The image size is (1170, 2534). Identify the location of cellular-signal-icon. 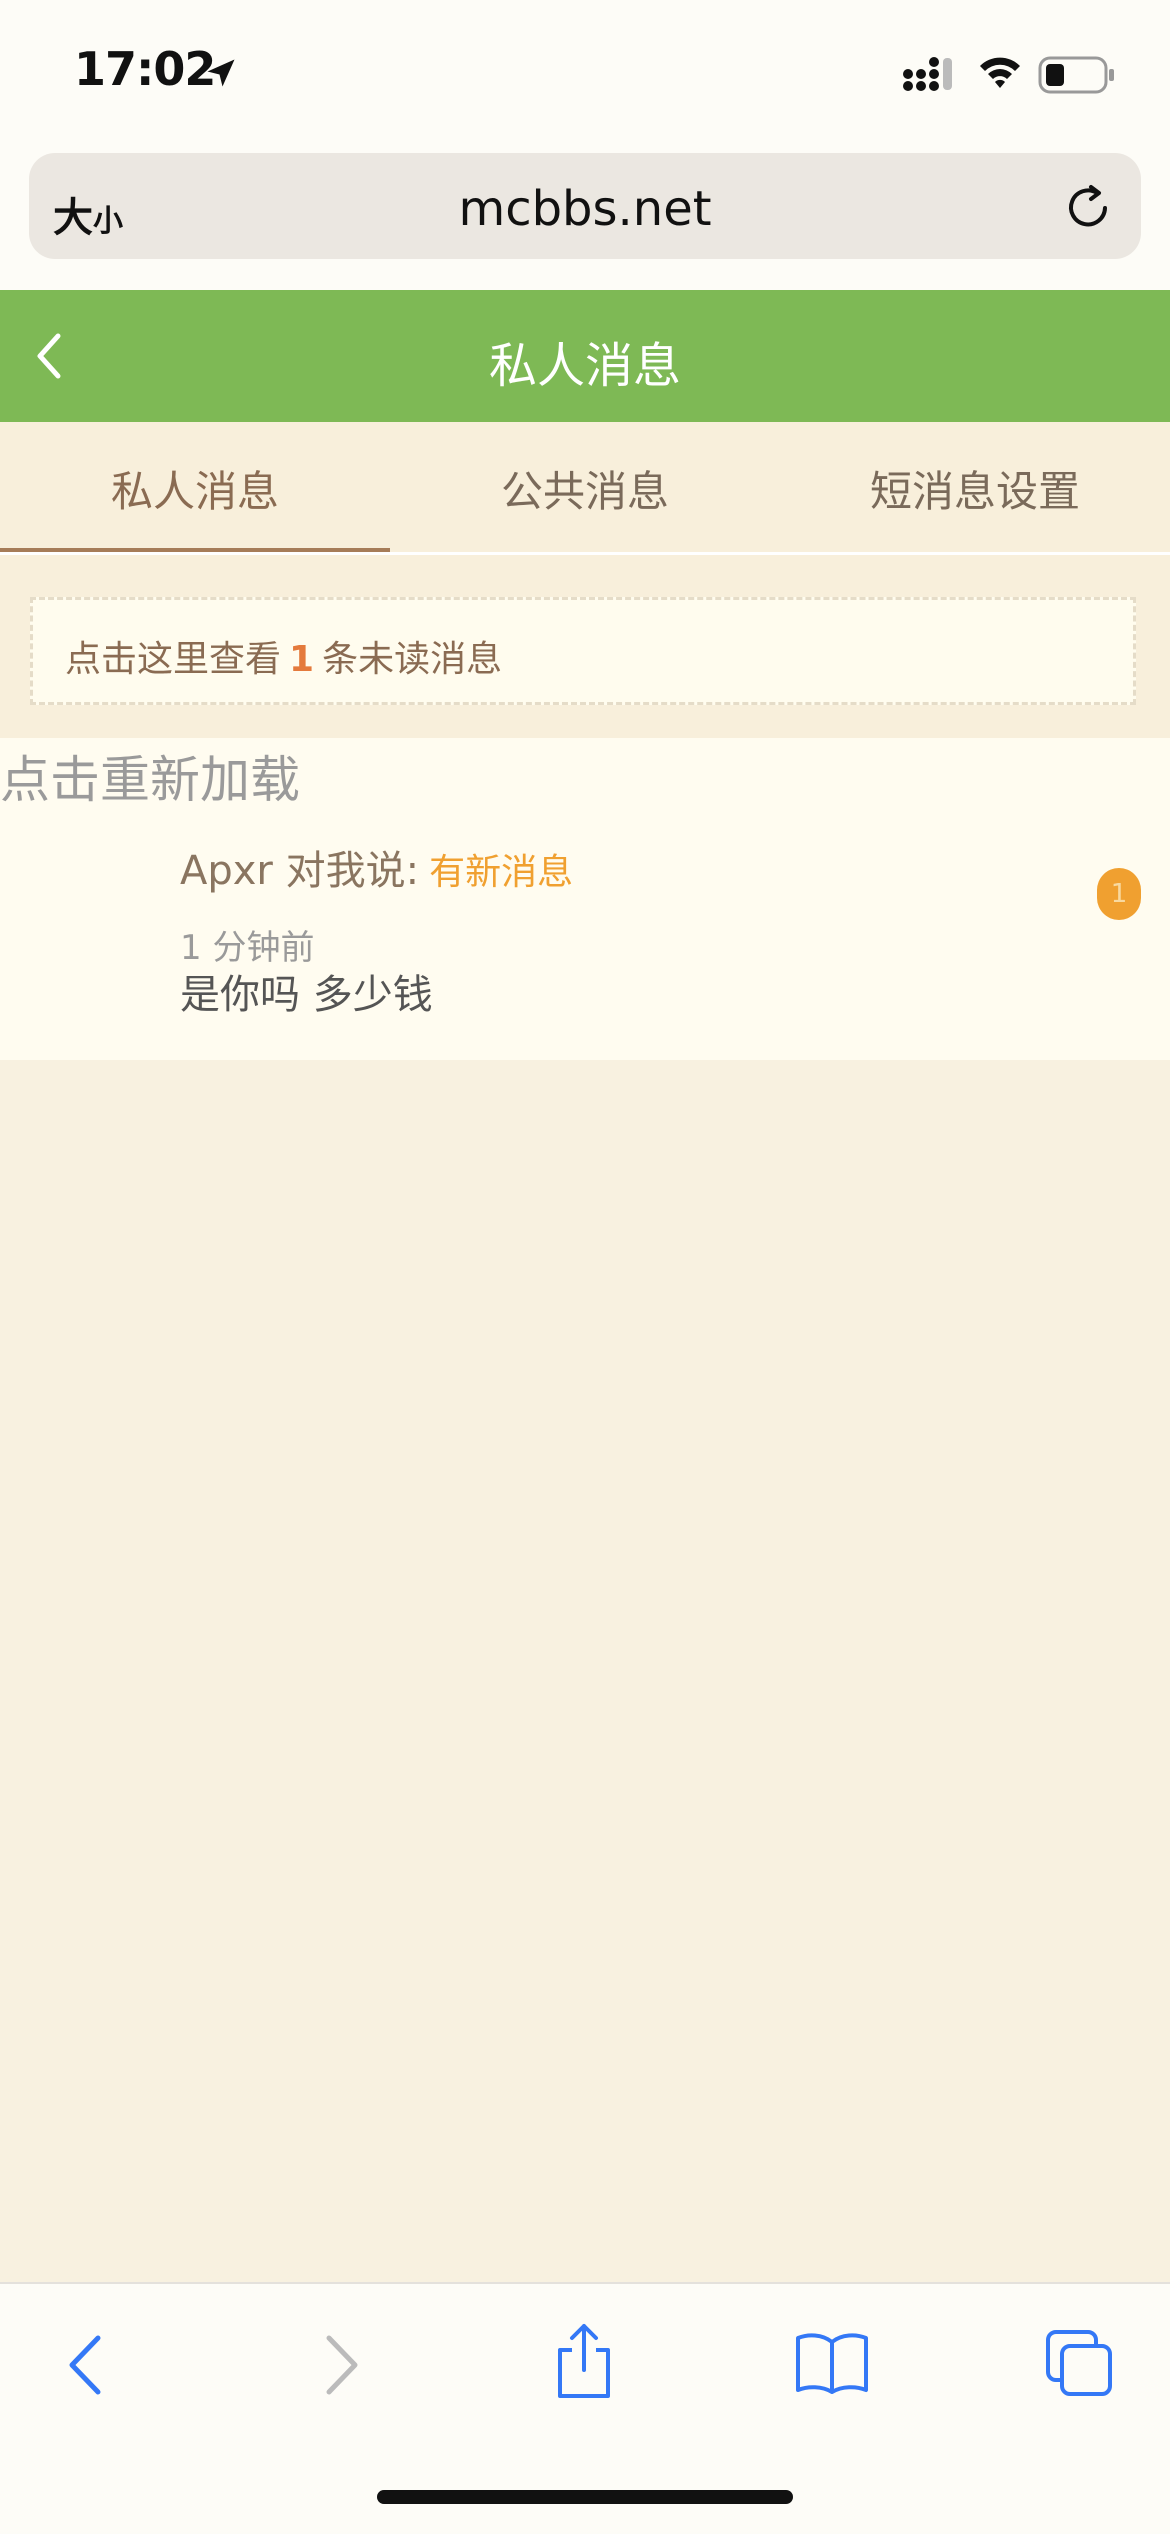
(927, 74).